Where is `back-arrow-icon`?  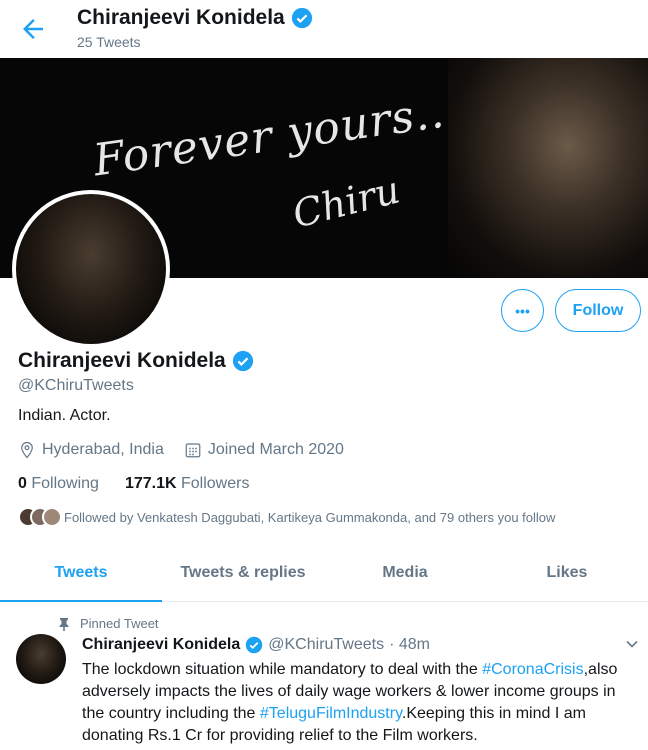
back-arrow-icon is located at coordinates (33, 29).